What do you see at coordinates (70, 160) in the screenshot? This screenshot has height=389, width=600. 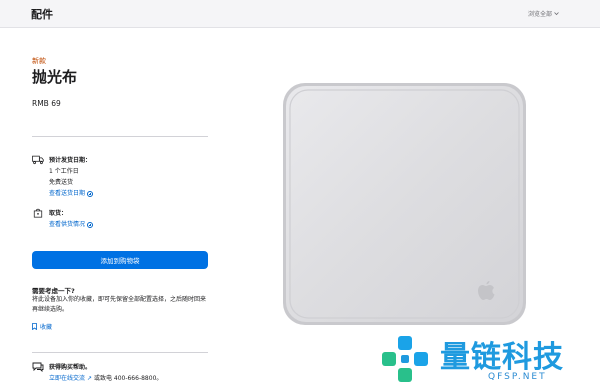 I see `delivery-title: 预计发货日期：` at bounding box center [70, 160].